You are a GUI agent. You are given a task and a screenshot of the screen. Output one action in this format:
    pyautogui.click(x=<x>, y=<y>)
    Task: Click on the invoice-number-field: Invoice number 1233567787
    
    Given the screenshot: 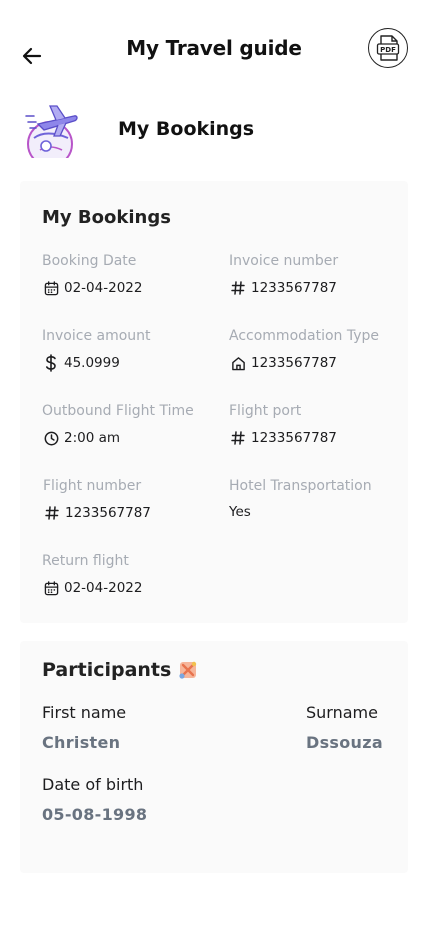 What is the action you would take?
    pyautogui.click(x=319, y=275)
    